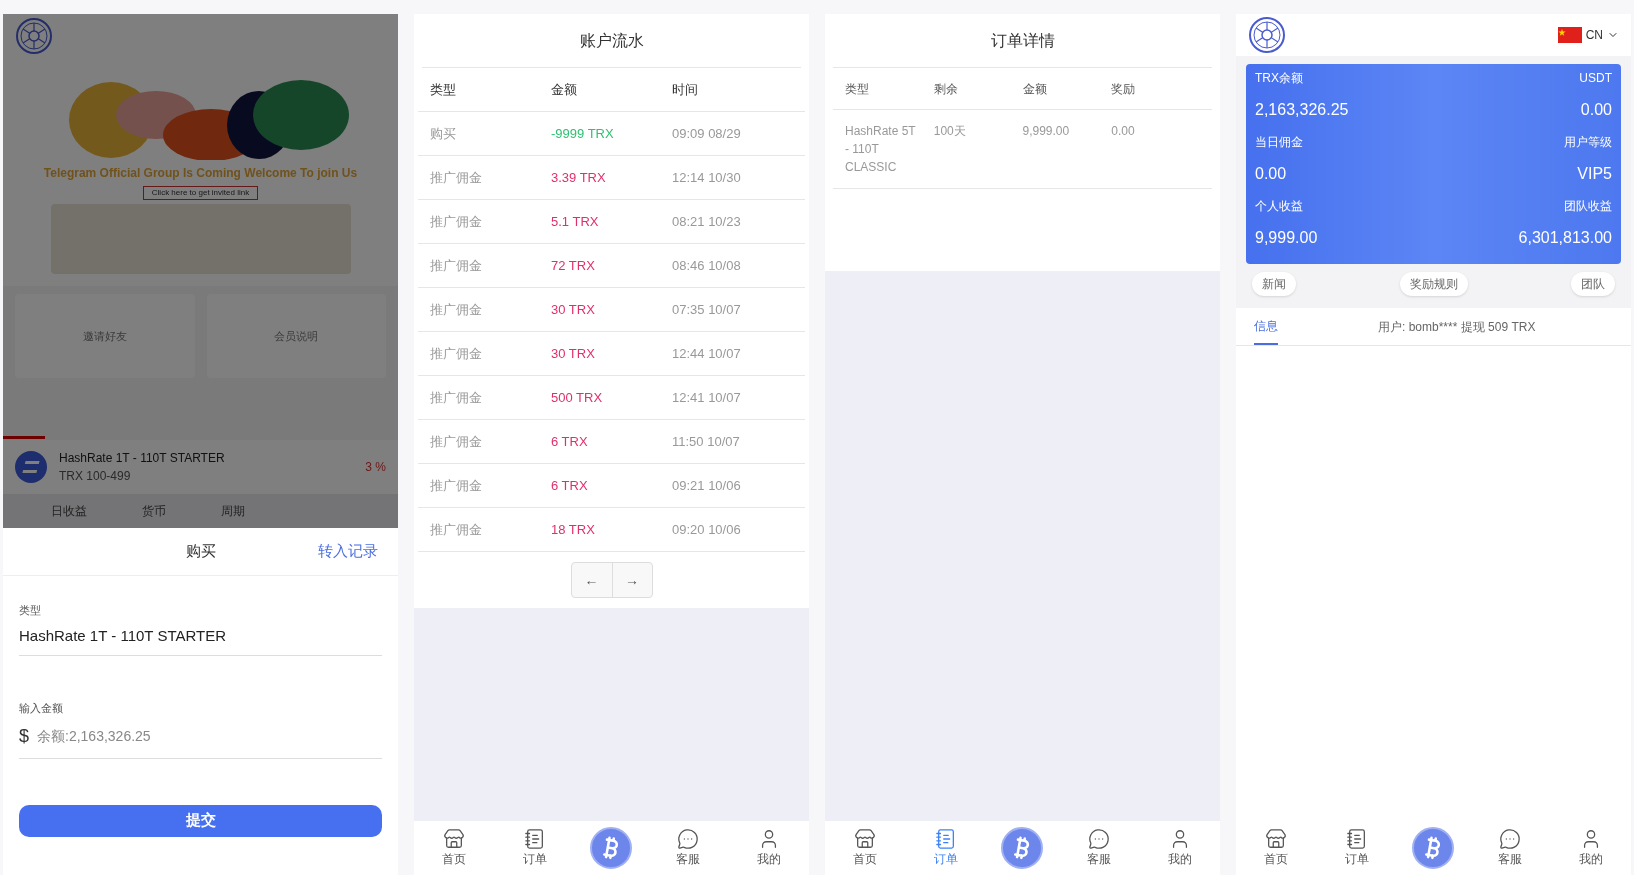 The width and height of the screenshot is (1634, 875). Describe the element at coordinates (950, 131) in the screenshot. I see `table-cell-text: 100天` at that location.